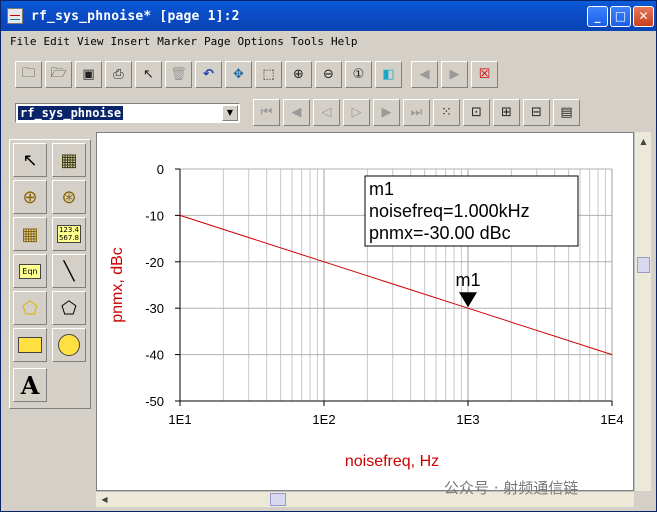 The width and height of the screenshot is (657, 512). I want to click on new-file-button: 🗀, so click(28, 74).